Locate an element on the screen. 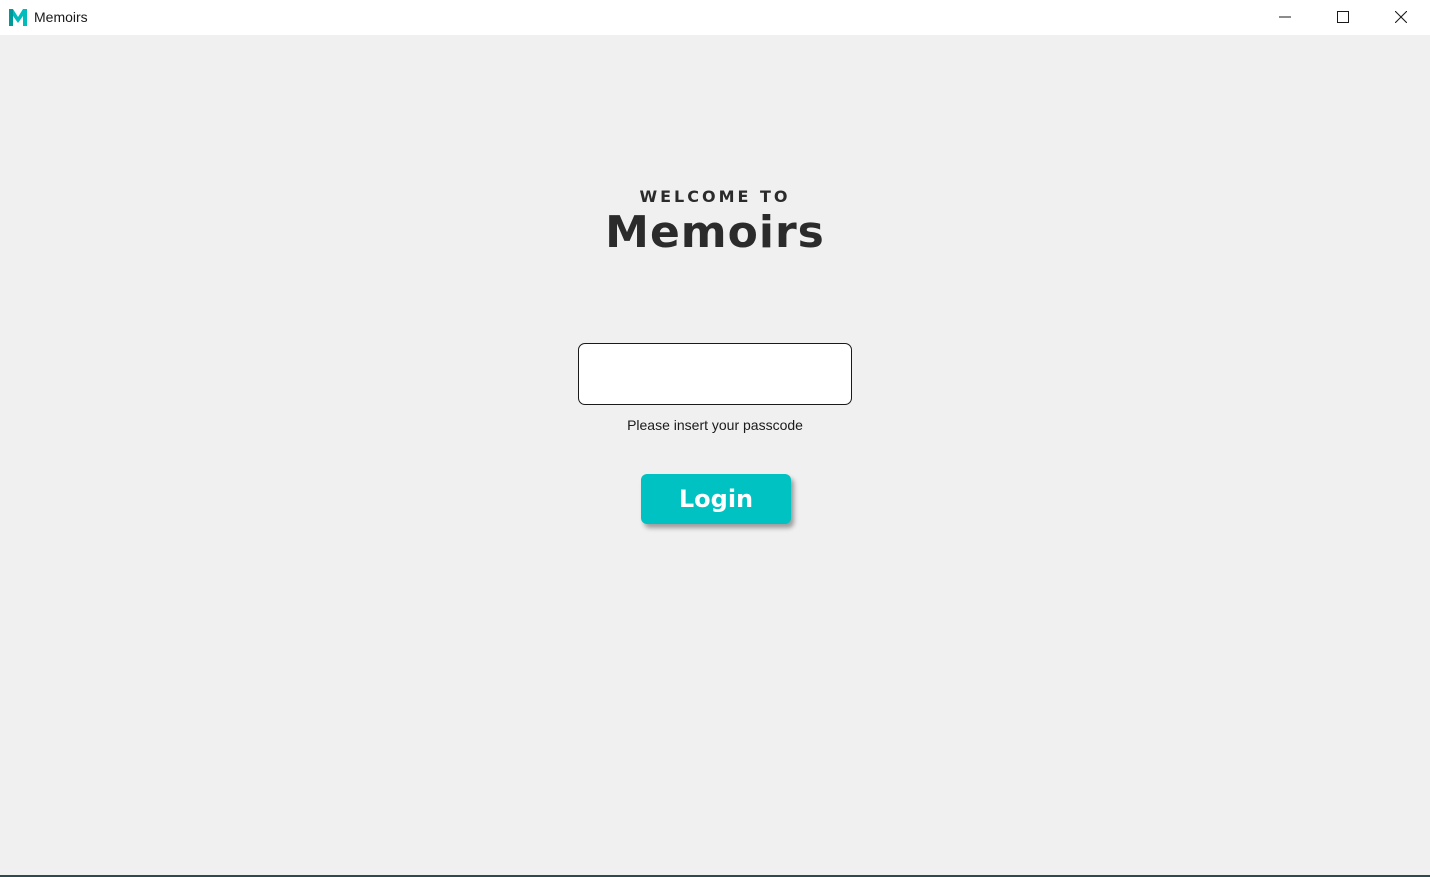  minimize-icon is located at coordinates (1285, 17).